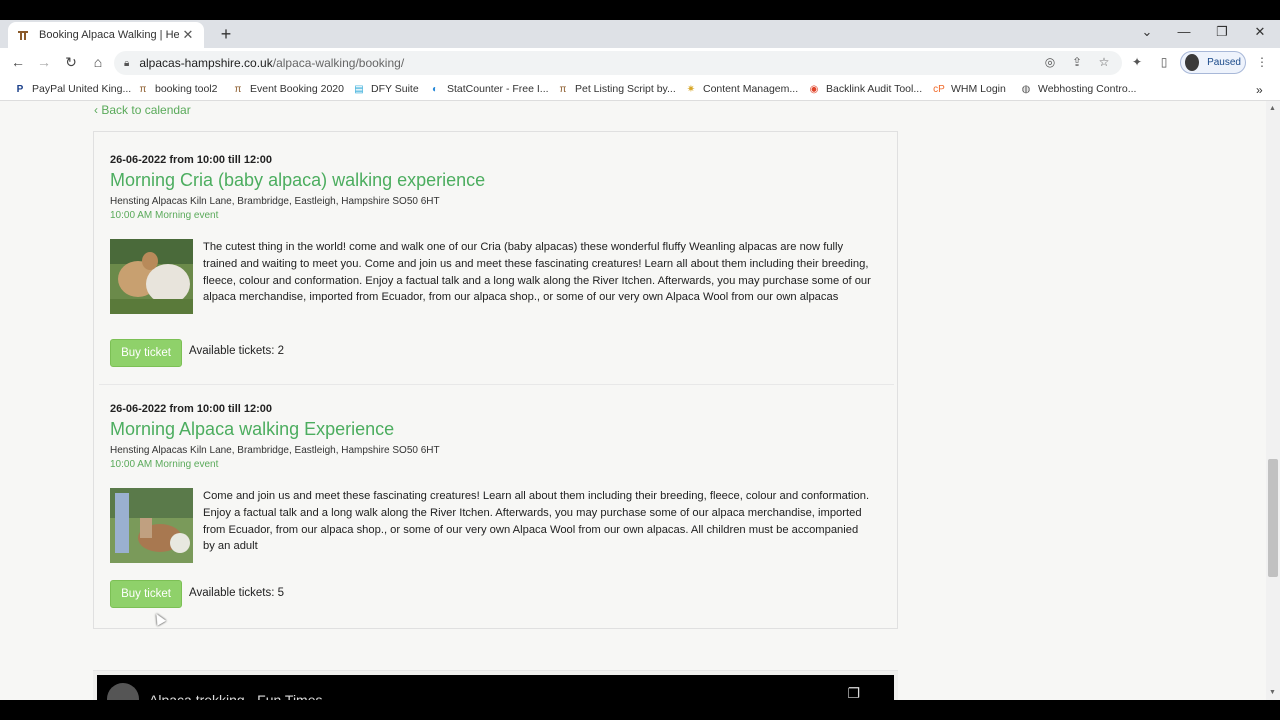 The height and width of the screenshot is (720, 1280). What do you see at coordinates (1273, 518) in the screenshot?
I see `scrollbar-thumb` at bounding box center [1273, 518].